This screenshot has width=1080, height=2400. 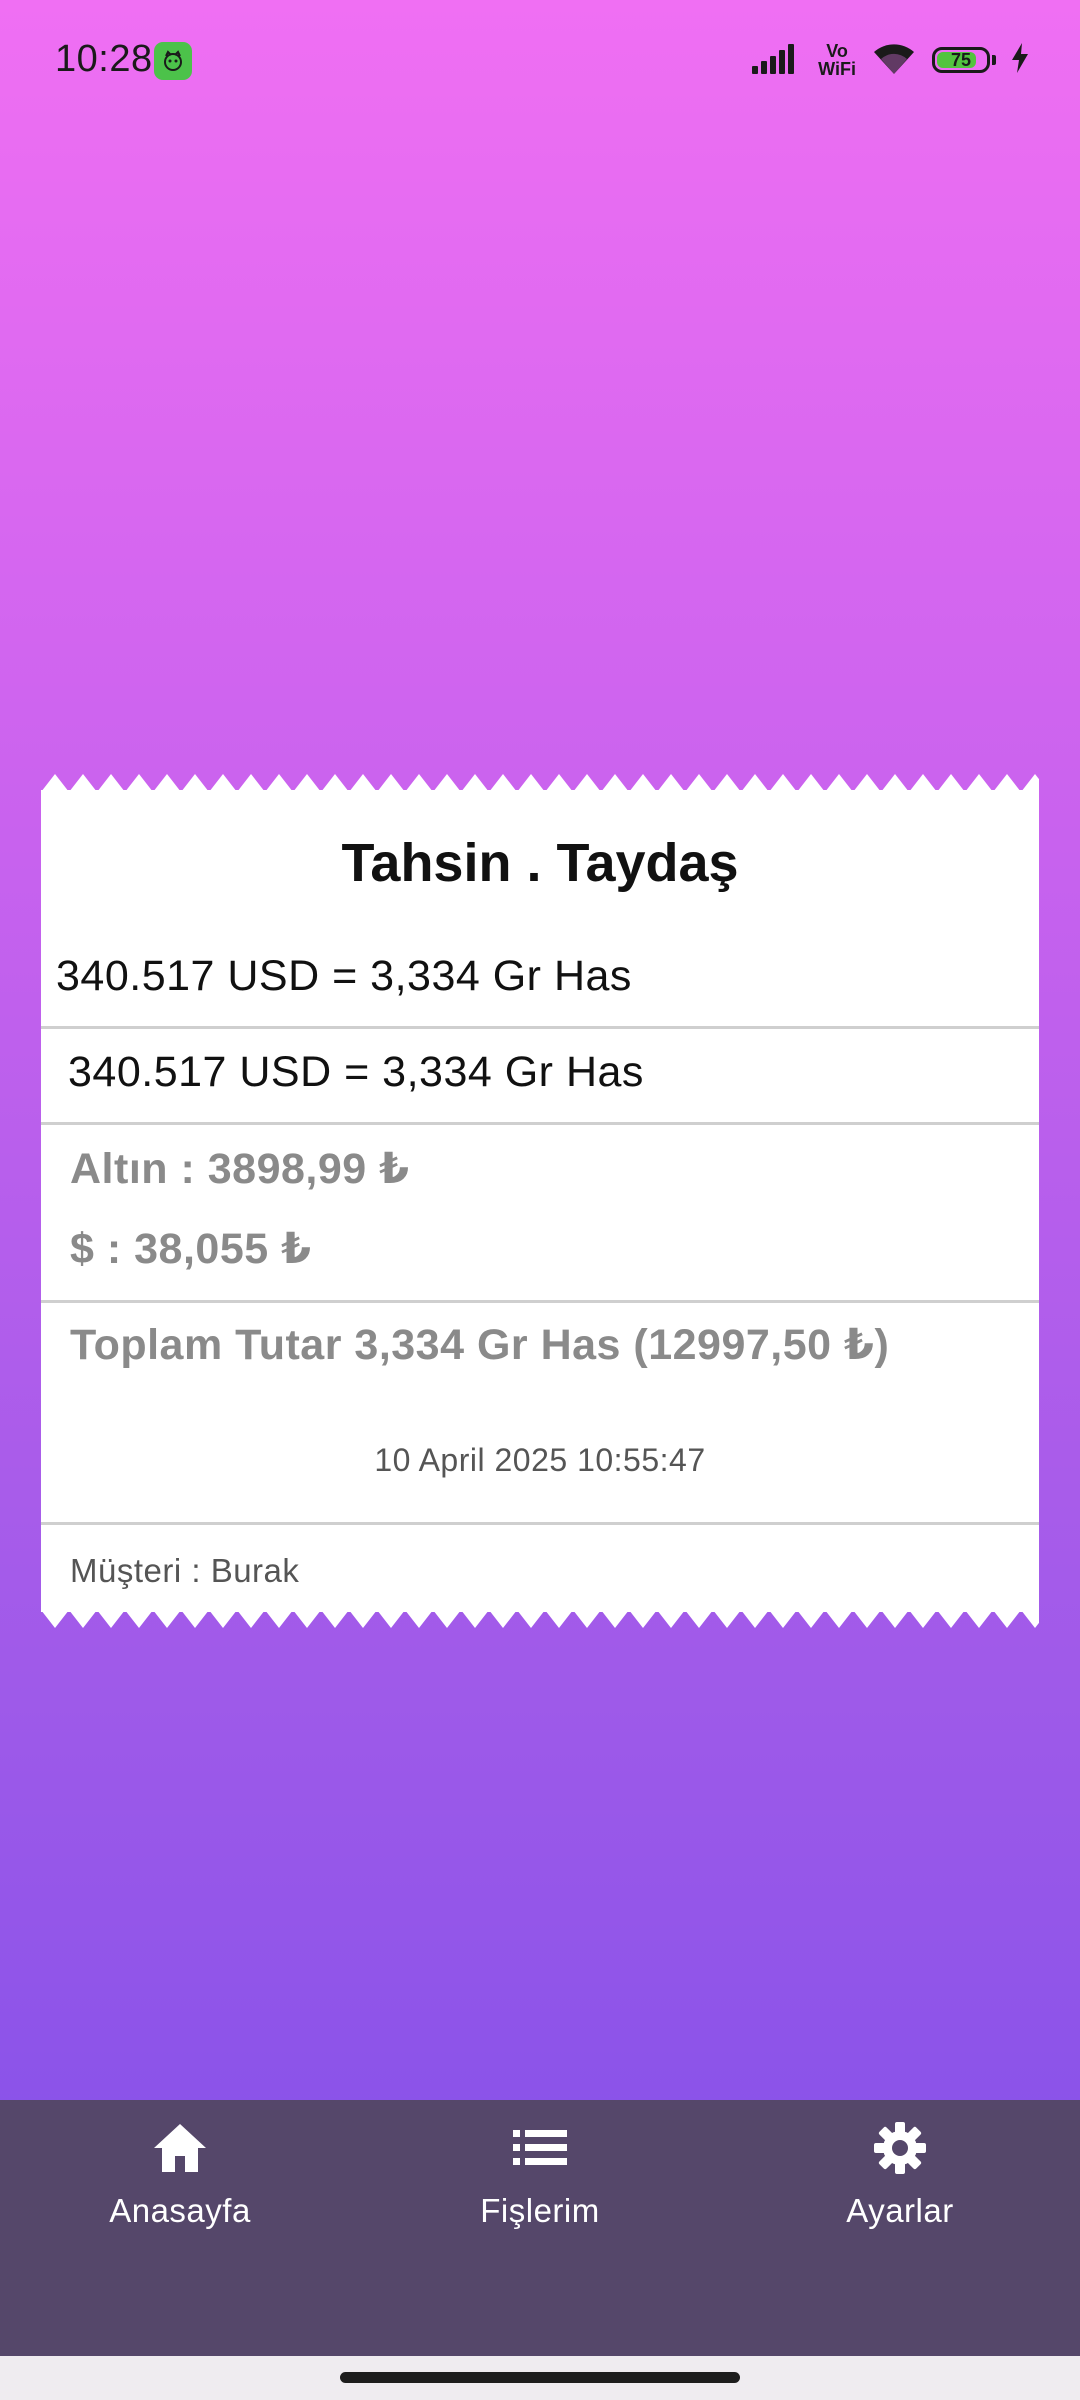 I want to click on receipt-title: Tahsin . Taydaş, so click(x=540, y=863).